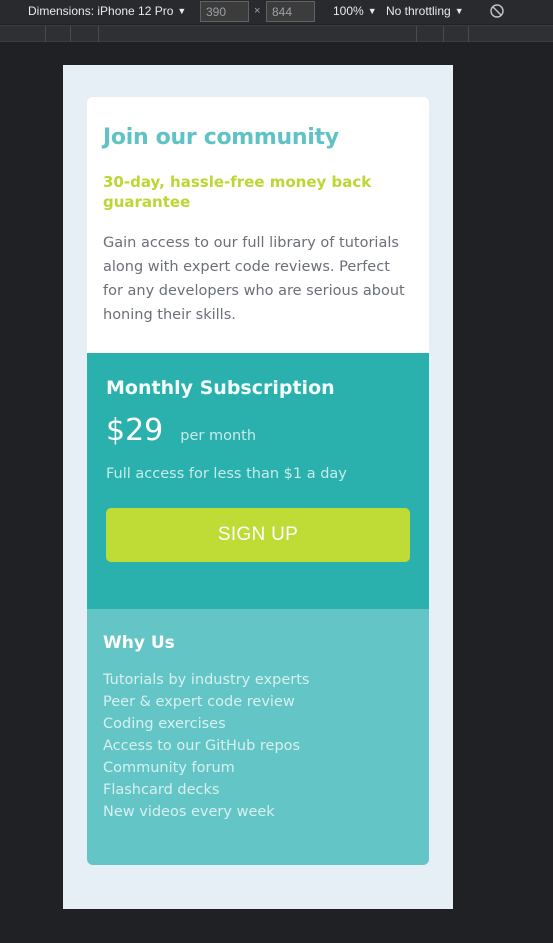 This screenshot has width=553, height=943. I want to click on list-item: Access to our GitHub repos, so click(202, 746).